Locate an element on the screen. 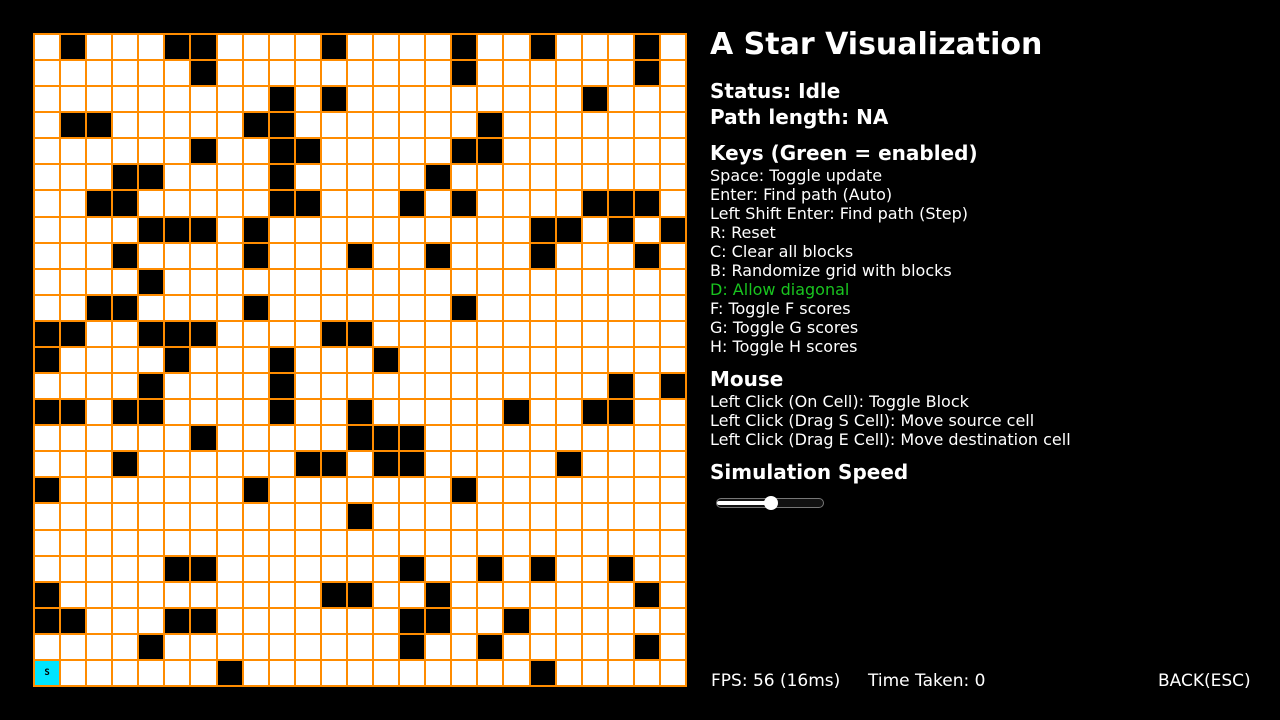 The height and width of the screenshot is (720, 1280). back-button: BACK(ESC) is located at coordinates (1204, 681).